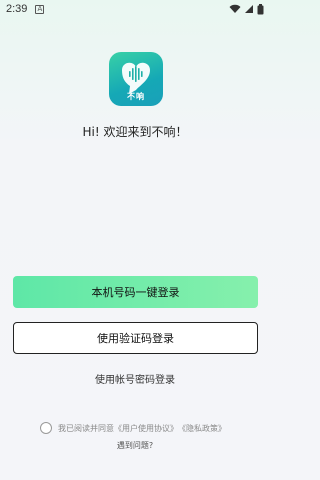 The image size is (320, 480). I want to click on agreement-prefix: 我已阅读并同意, so click(86, 428).